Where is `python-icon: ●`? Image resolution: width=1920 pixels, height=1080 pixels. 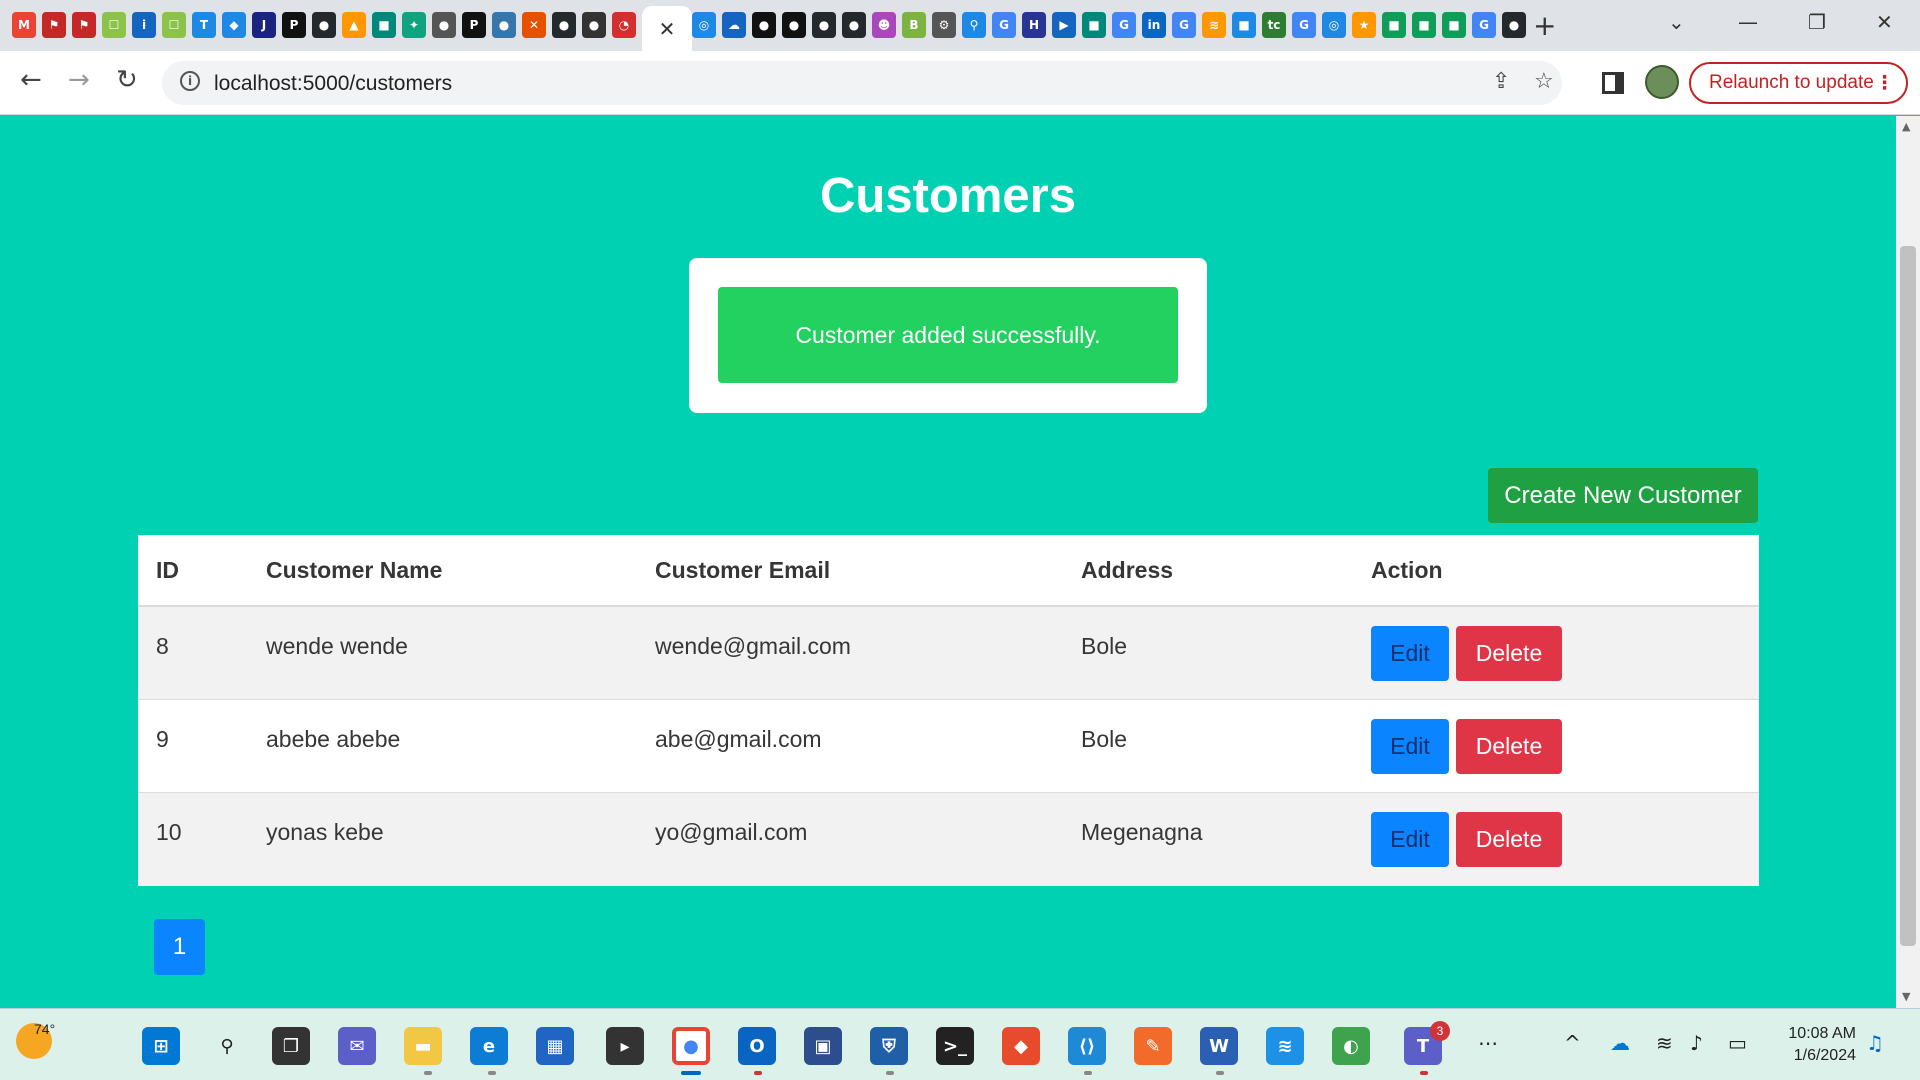
python-icon: ● is located at coordinates (504, 25).